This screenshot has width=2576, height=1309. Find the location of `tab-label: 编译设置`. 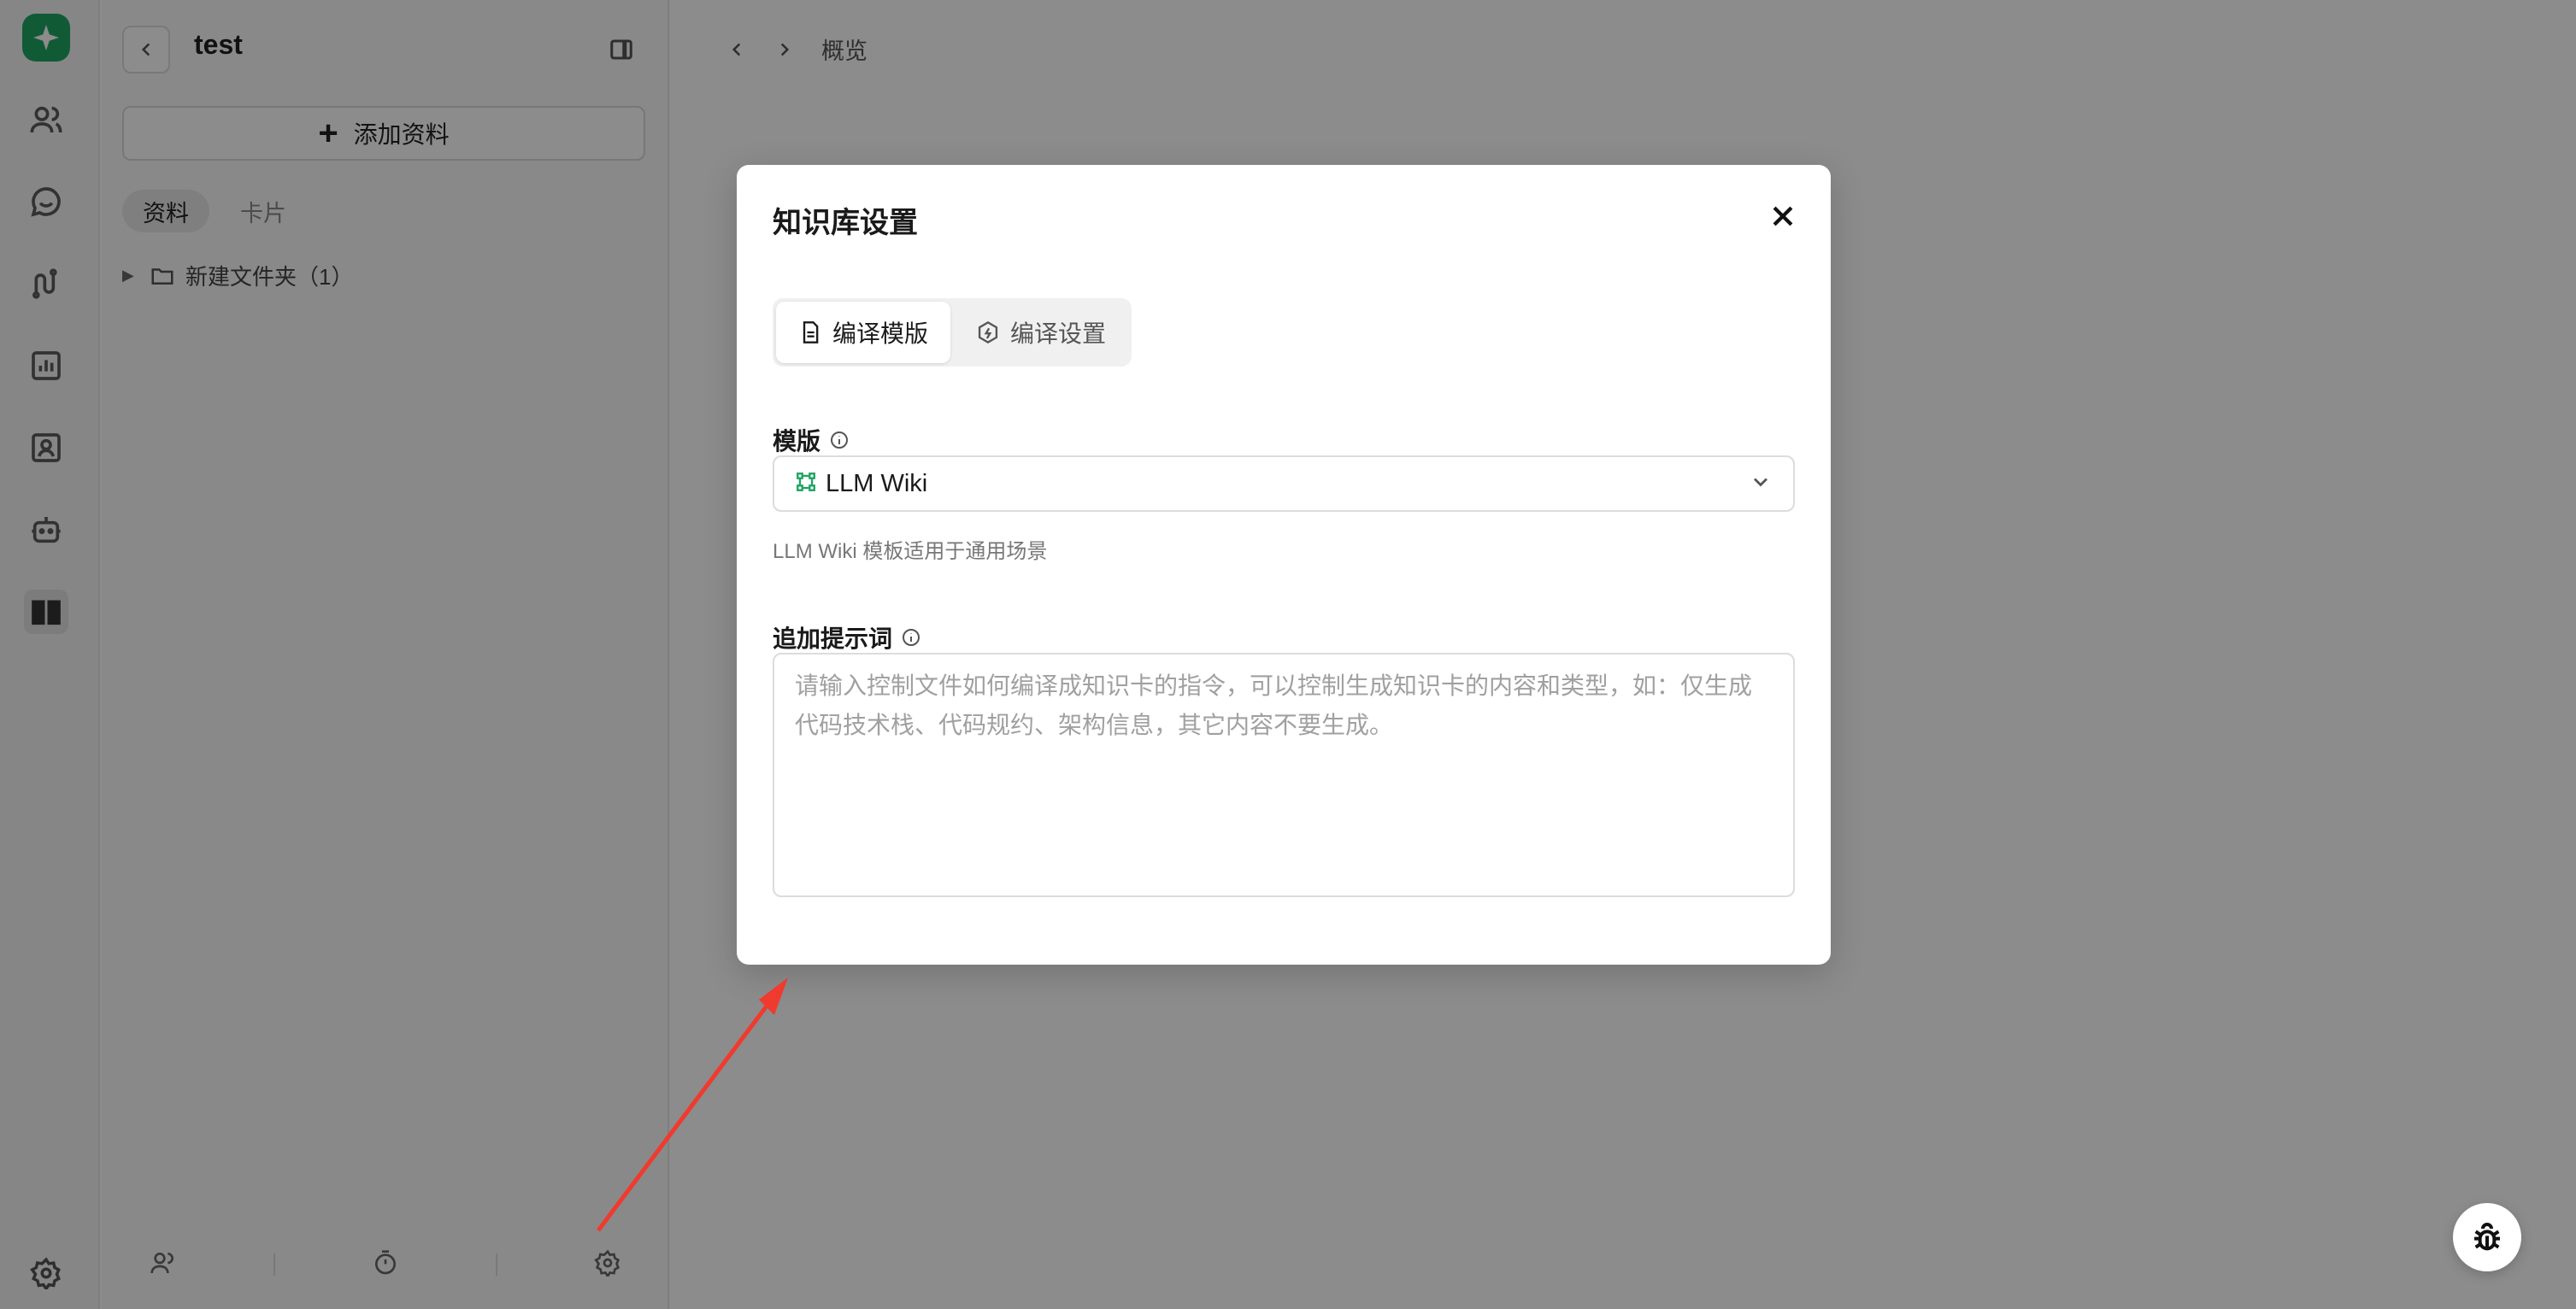

tab-label: 编译设置 is located at coordinates (1057, 333).